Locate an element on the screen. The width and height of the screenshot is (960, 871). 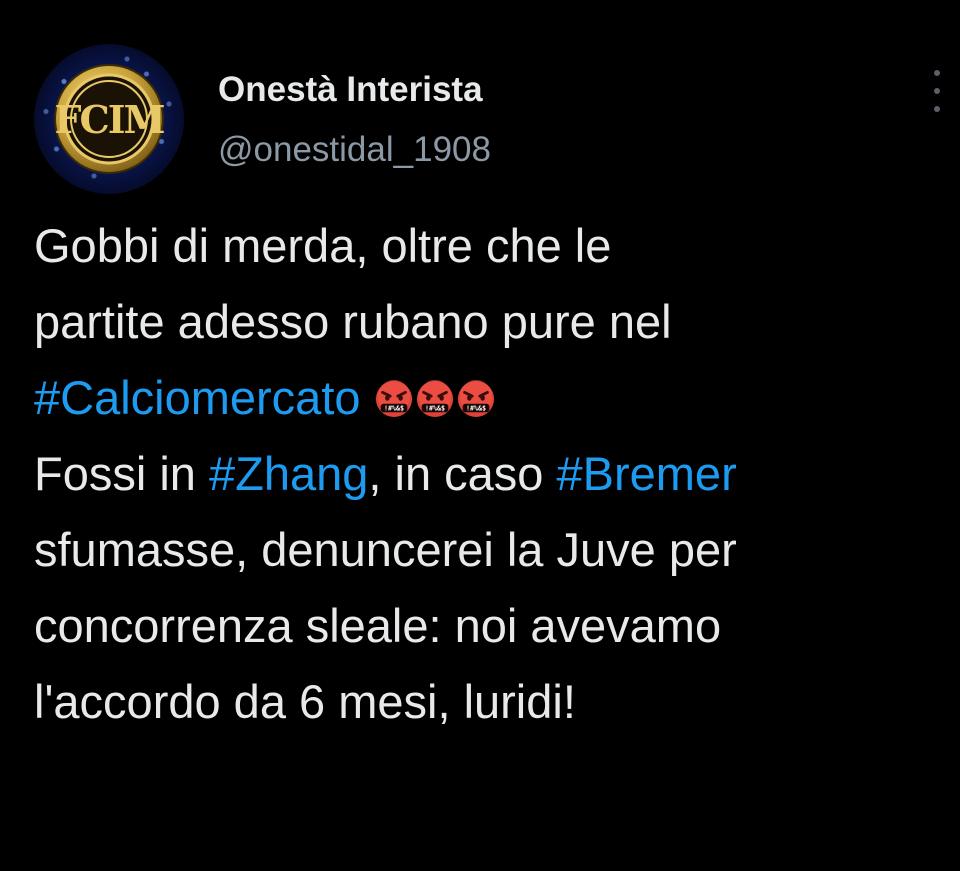
avatar: FCIM is located at coordinates (109, 119).